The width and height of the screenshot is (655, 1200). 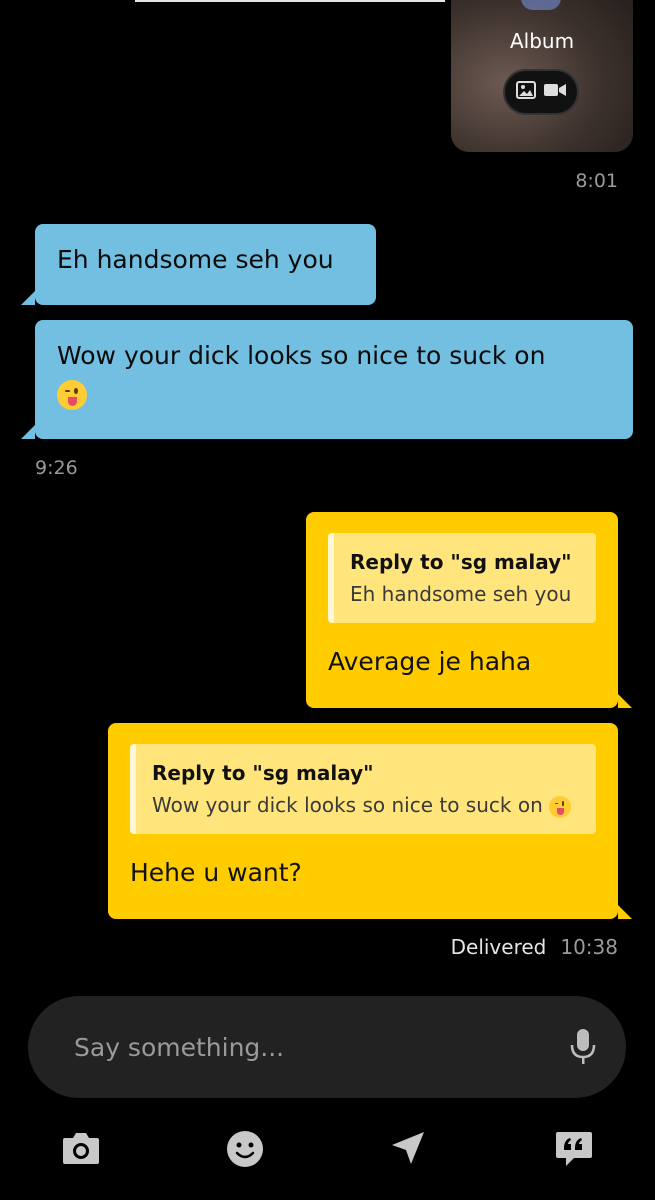 I want to click on message-text: Wow your dick looks so nice to suck on, so click(x=301, y=355).